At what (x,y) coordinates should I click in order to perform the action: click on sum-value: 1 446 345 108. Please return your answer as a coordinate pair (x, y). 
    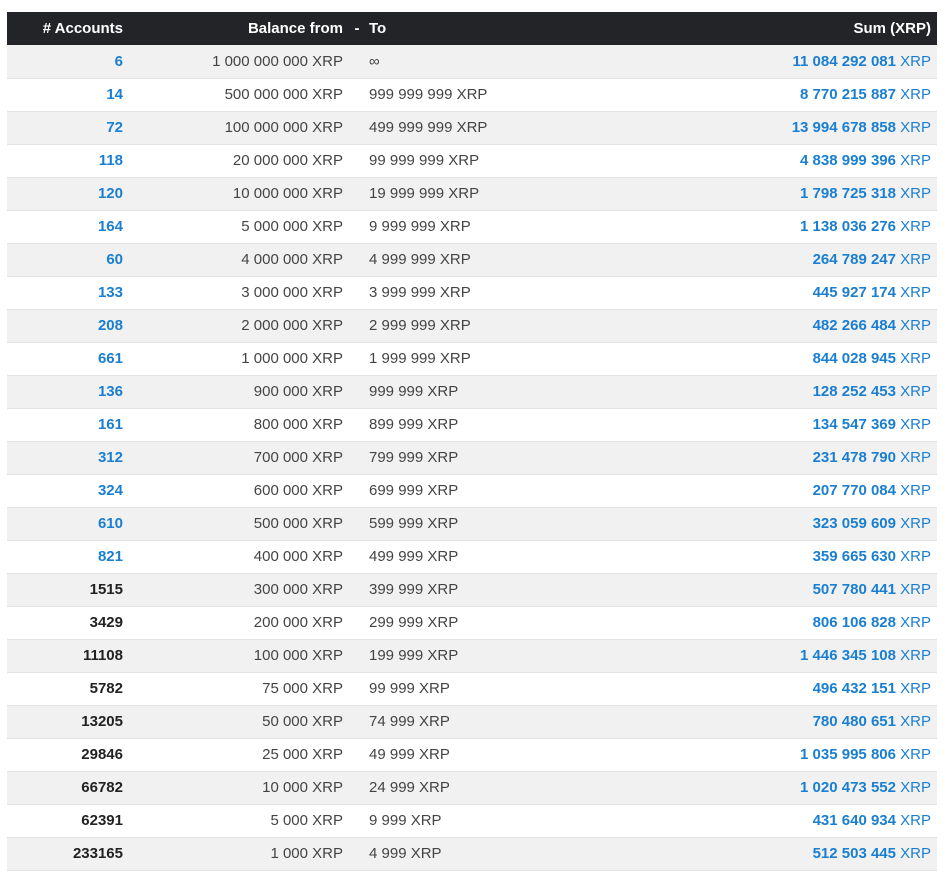
    Looking at the image, I should click on (848, 655).